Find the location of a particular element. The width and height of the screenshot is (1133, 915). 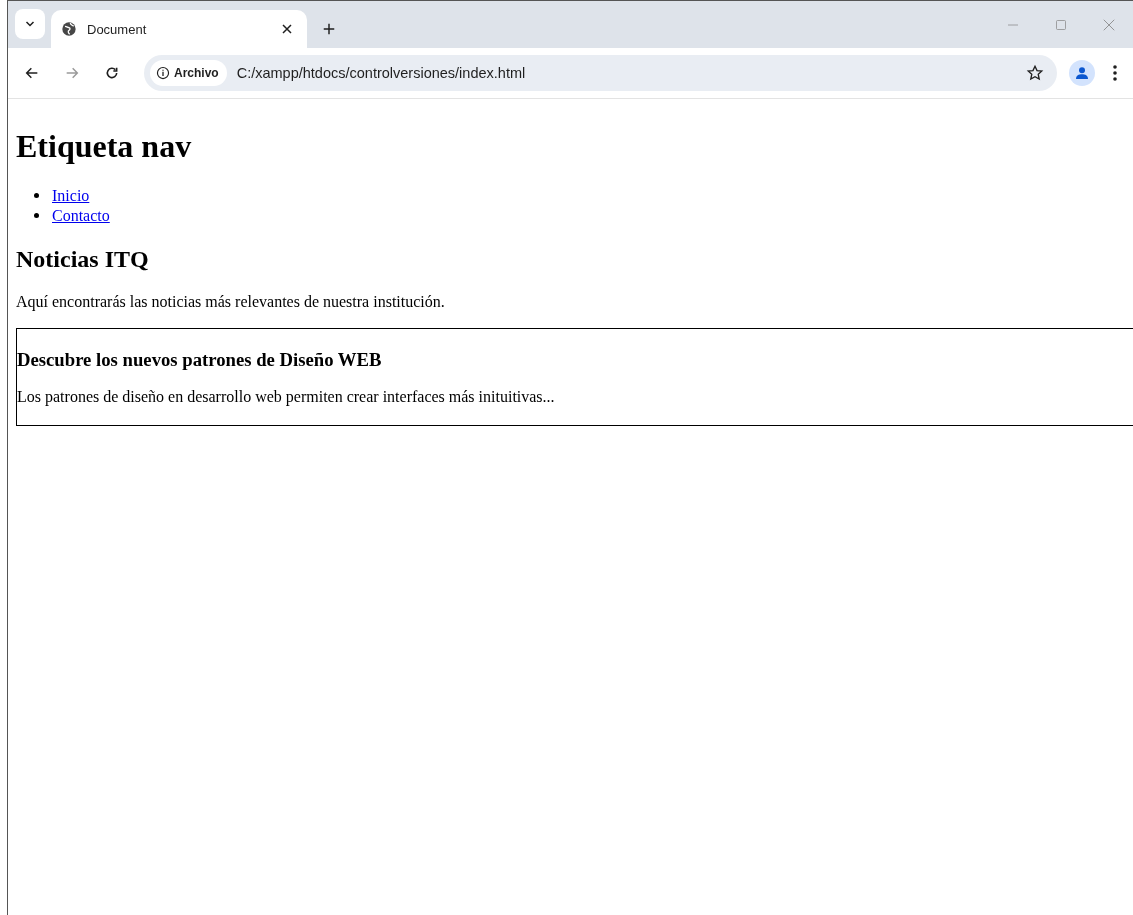

nav-link: Contacto is located at coordinates (81, 215).